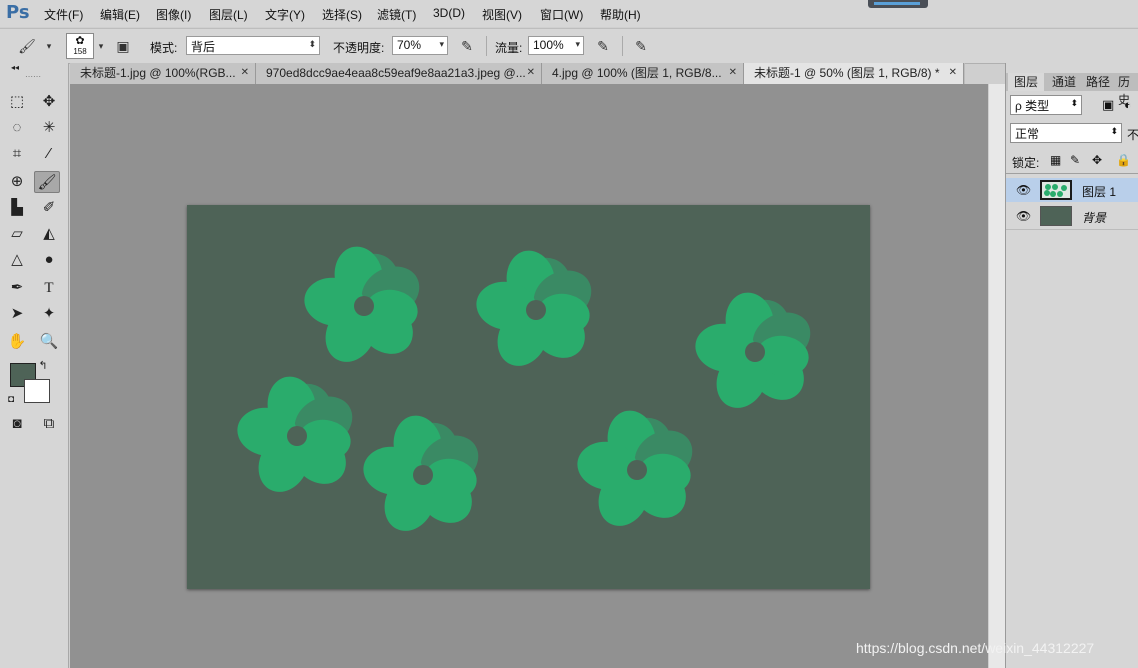  I want to click on lock-transparent-icon: ▦, so click(1055, 160).